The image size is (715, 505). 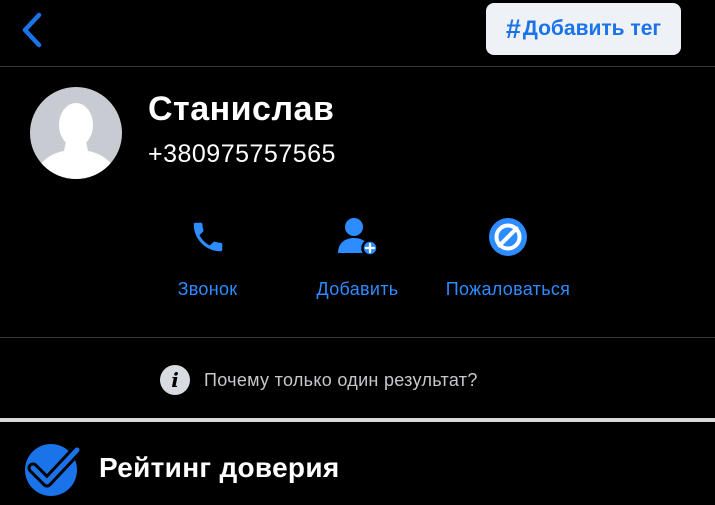 I want to click on call-button: Звонок, so click(x=207, y=257).